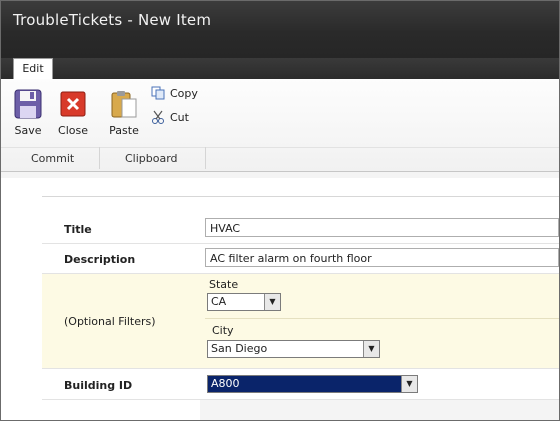  I want to click on form-footer, so click(379, 410).